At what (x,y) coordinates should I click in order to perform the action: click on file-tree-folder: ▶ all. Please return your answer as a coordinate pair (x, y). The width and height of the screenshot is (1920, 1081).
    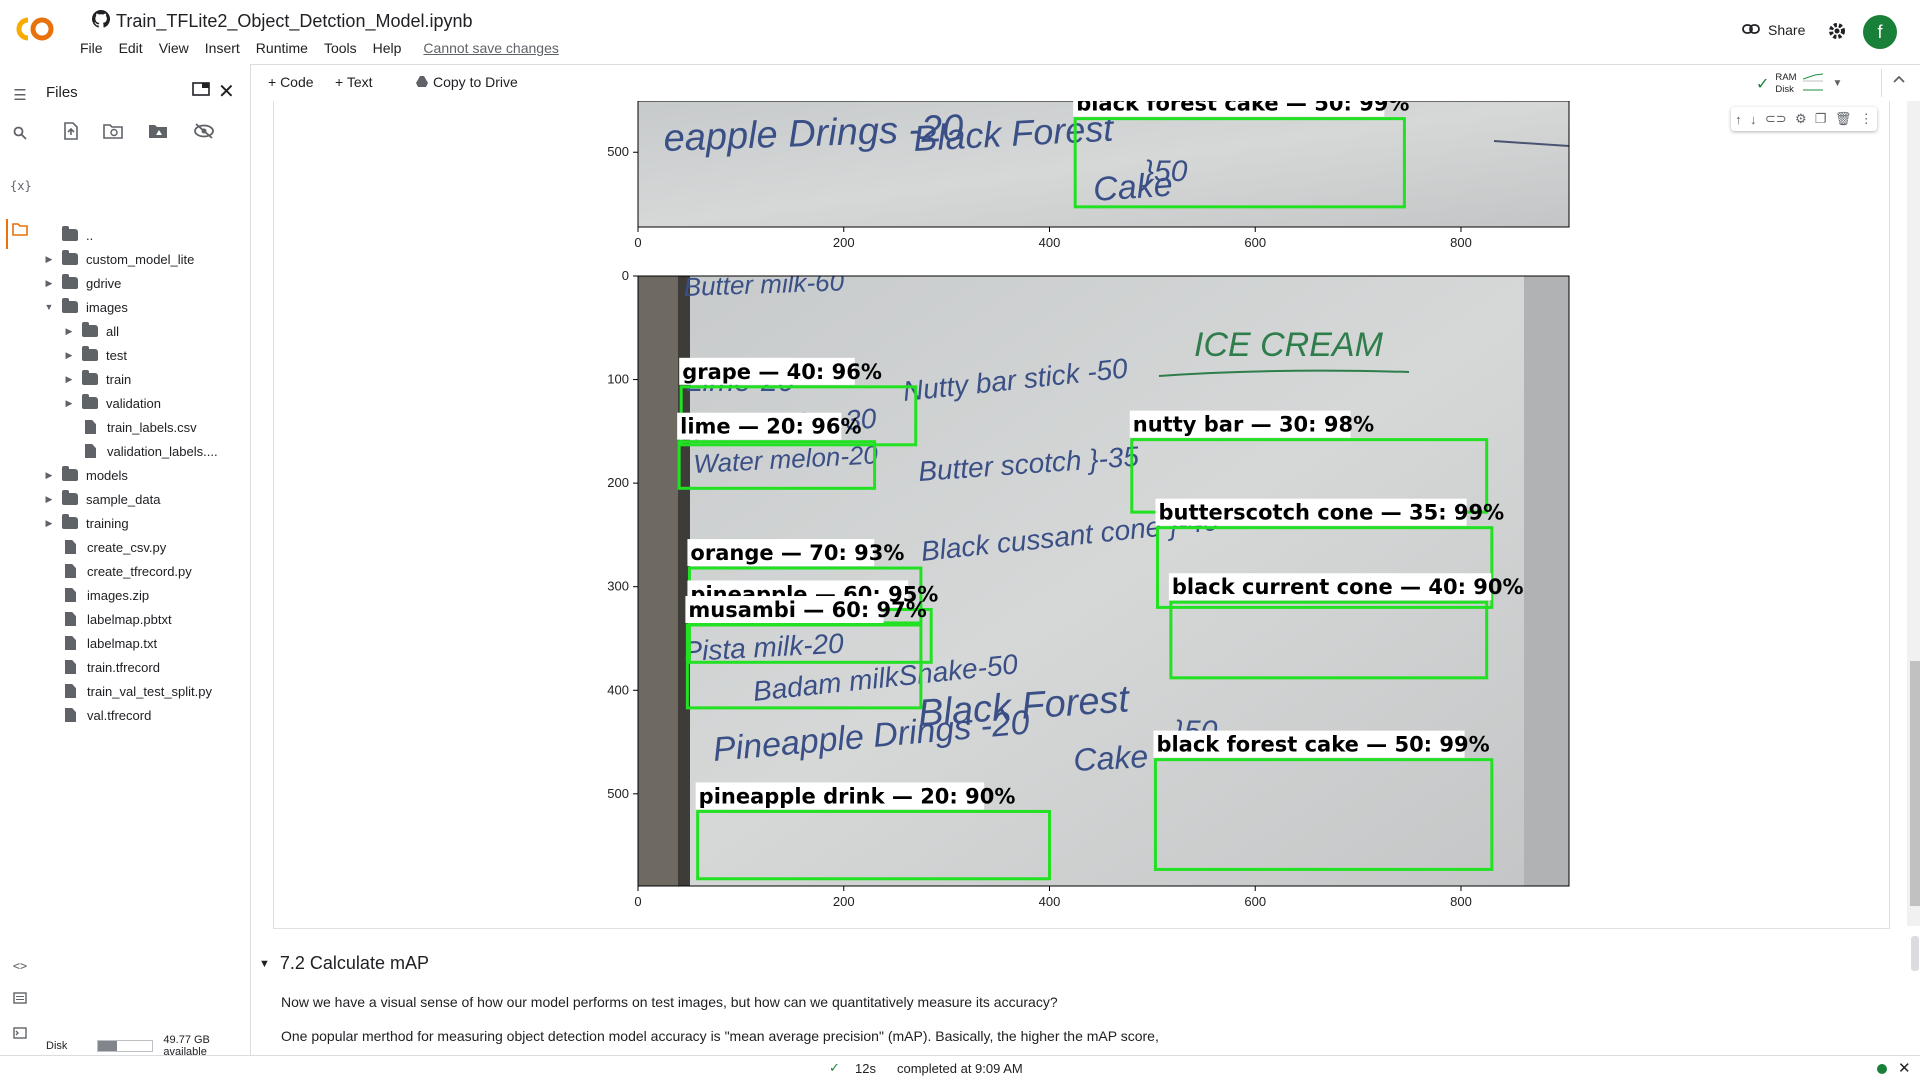
    Looking at the image, I should click on (91, 331).